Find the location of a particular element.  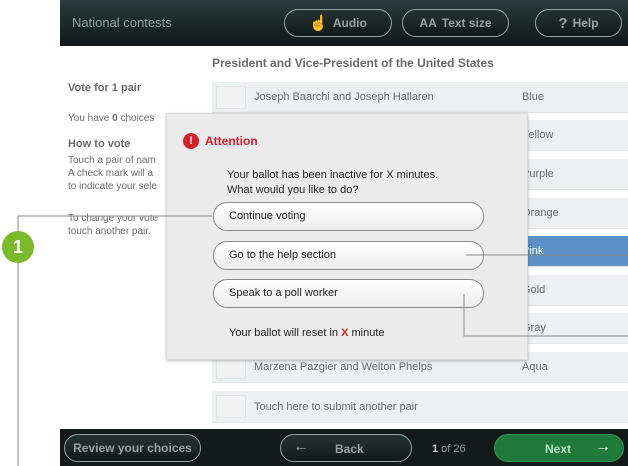

reset-notice: Your ballot will reset in X minute is located at coordinates (307, 333).